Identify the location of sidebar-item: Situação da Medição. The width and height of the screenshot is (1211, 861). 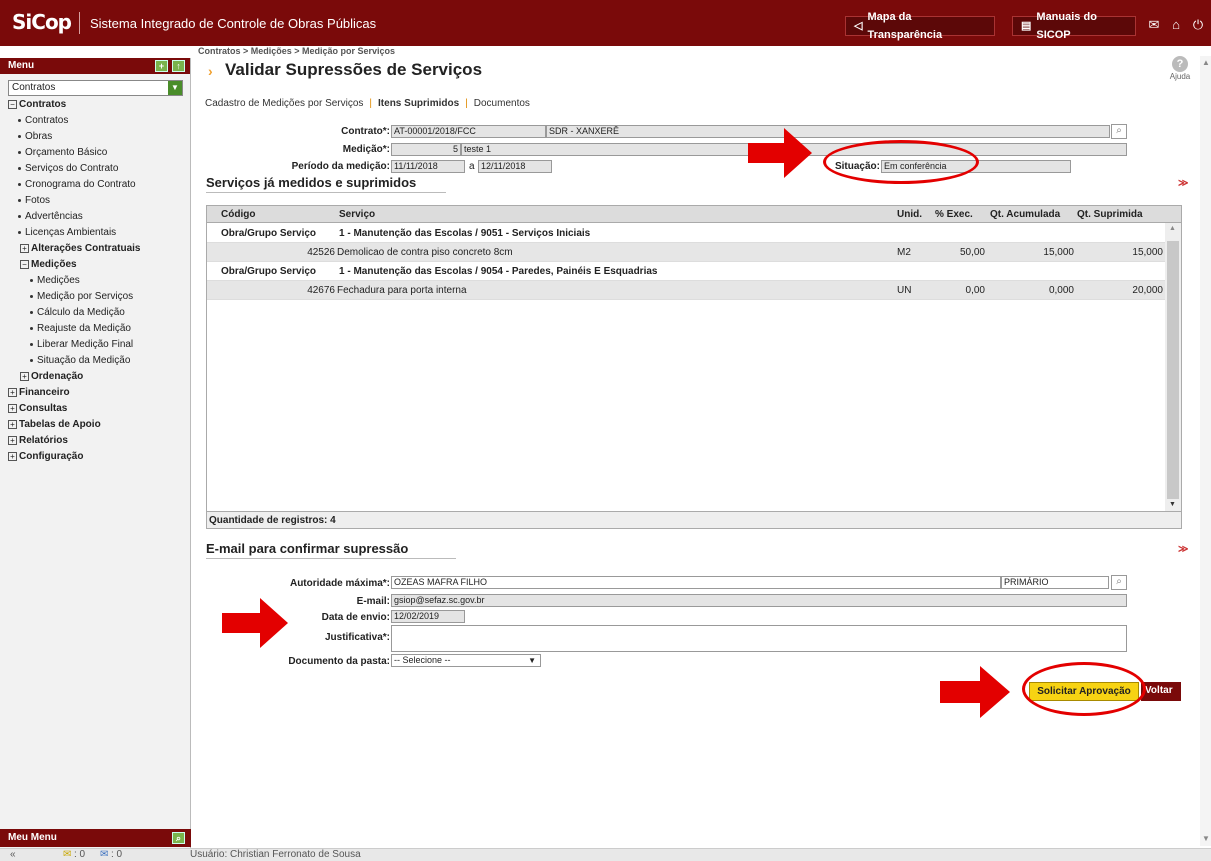
(95, 361).